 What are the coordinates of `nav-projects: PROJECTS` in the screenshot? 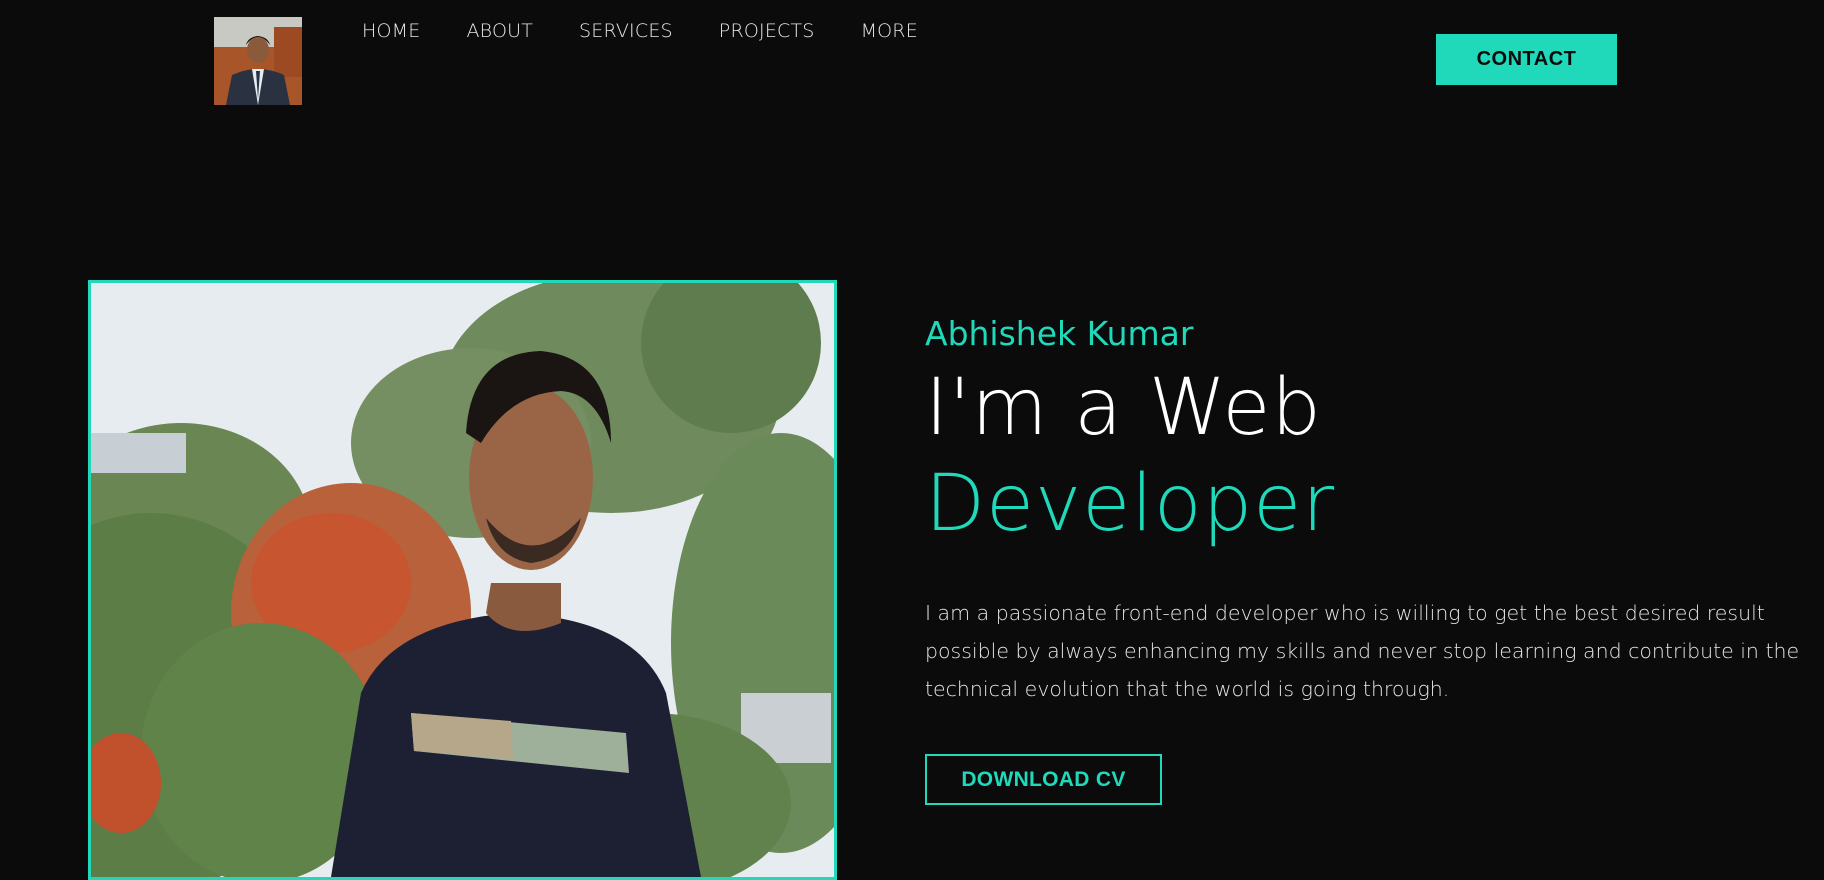 It's located at (767, 31).